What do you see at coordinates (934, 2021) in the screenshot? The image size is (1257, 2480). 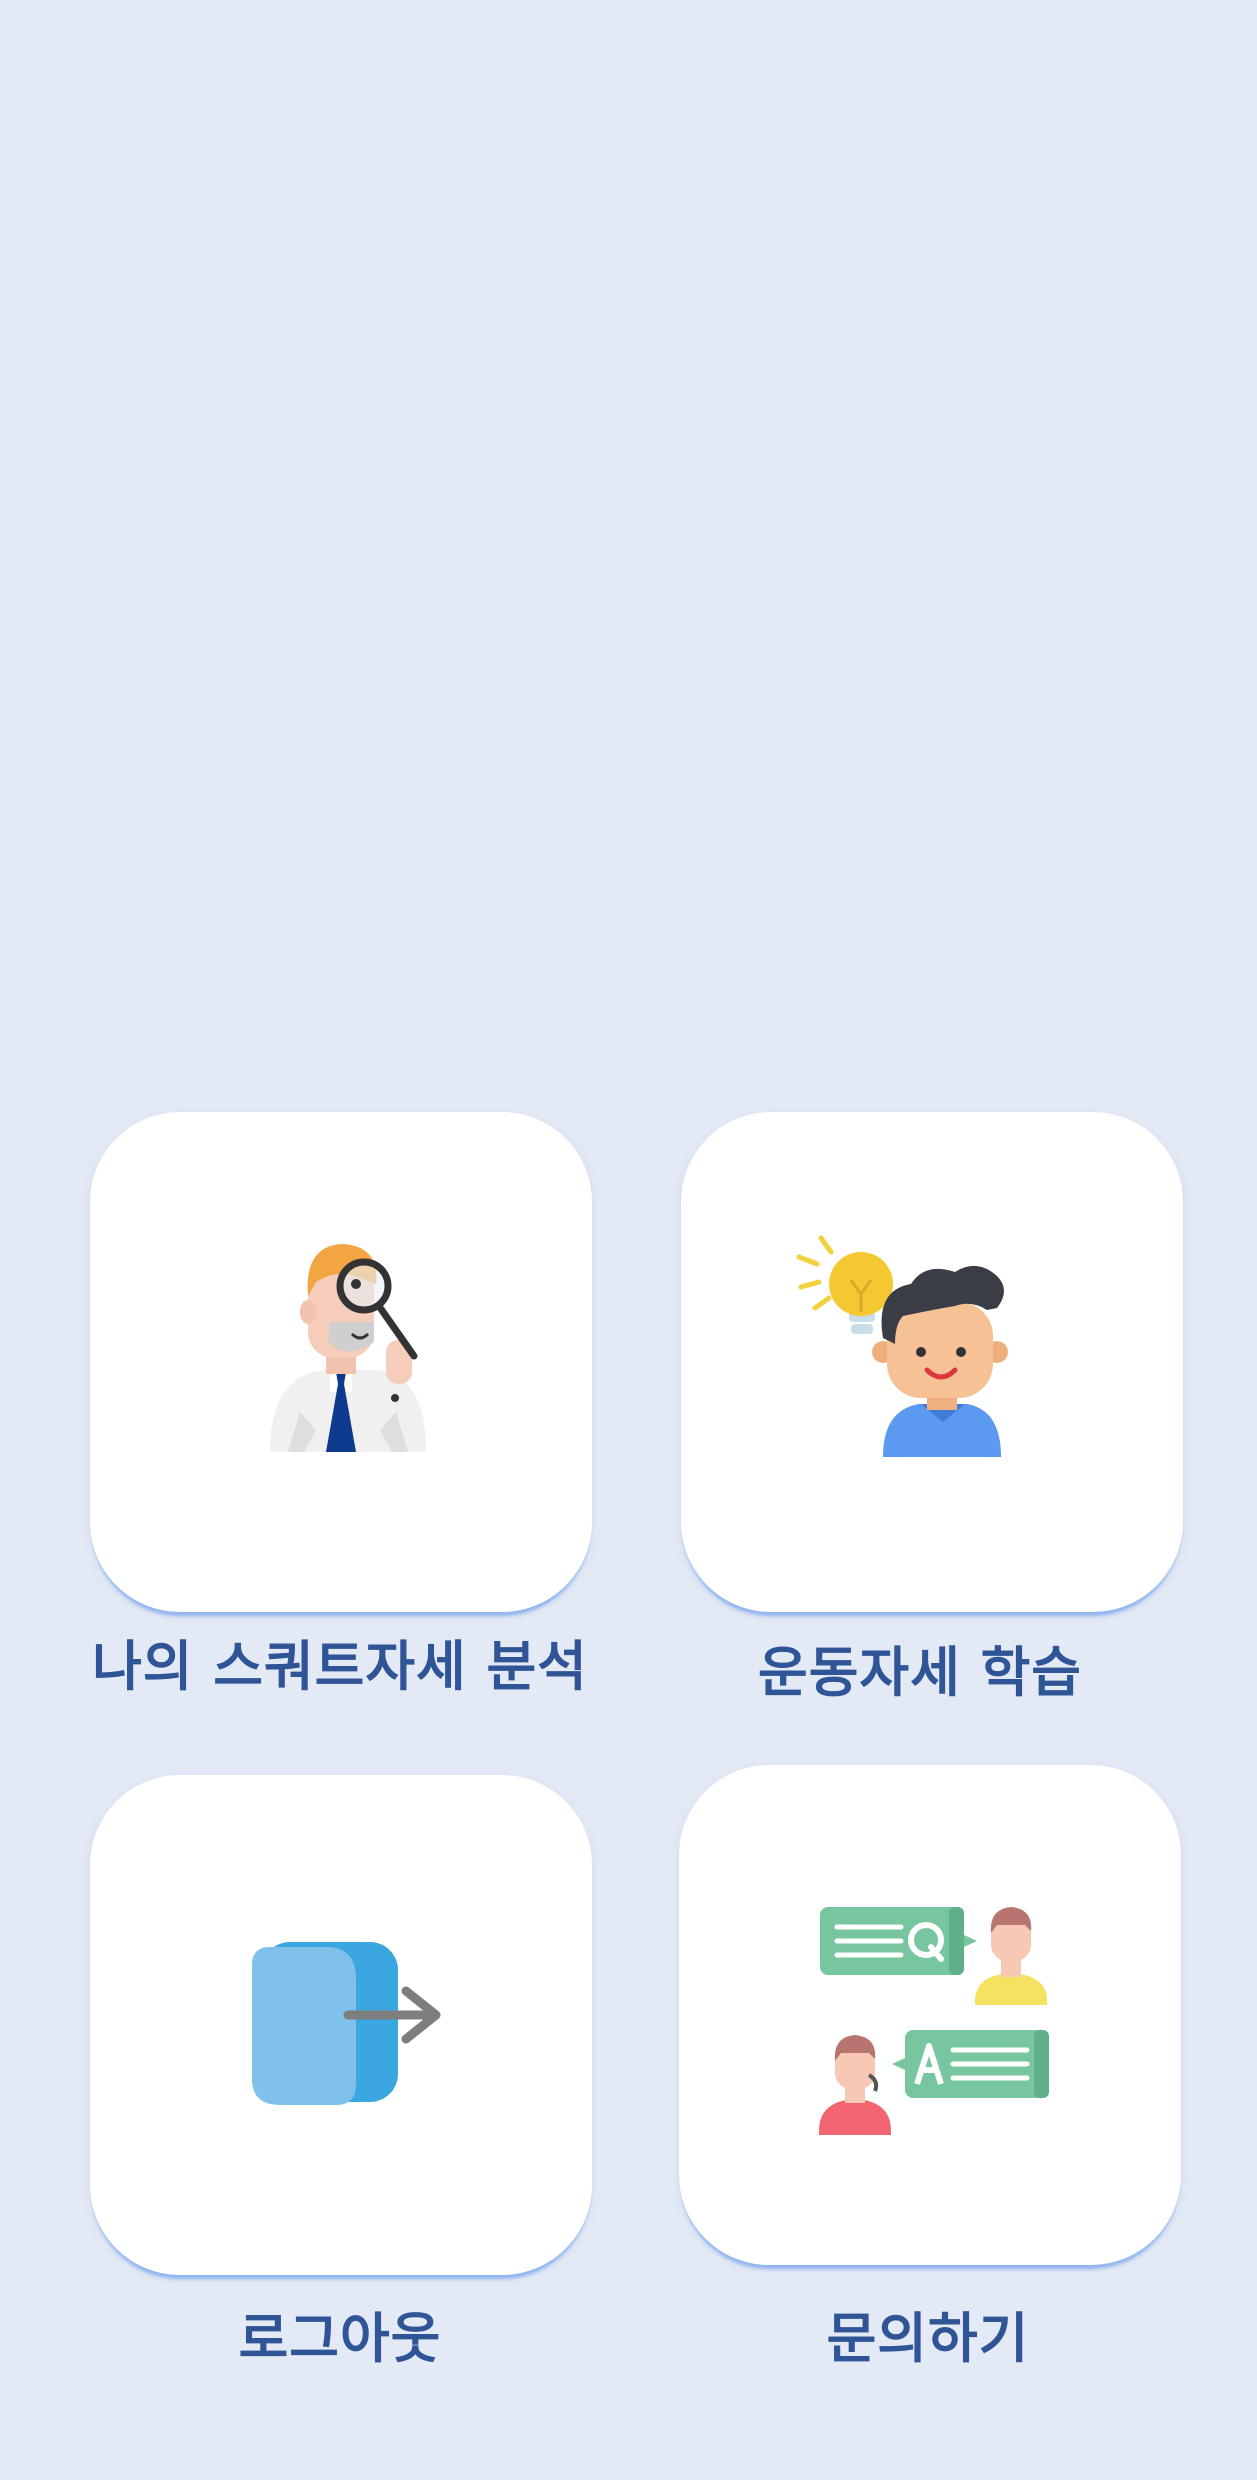 I see `qa-chat-icon` at bounding box center [934, 2021].